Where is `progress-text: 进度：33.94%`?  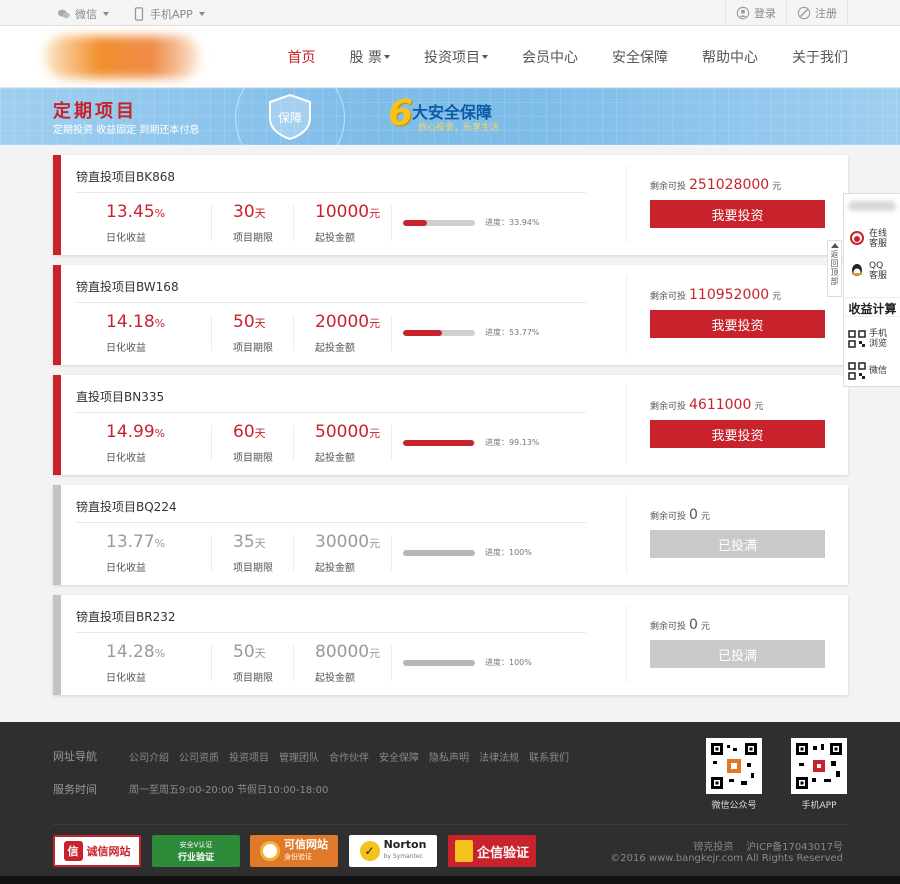
progress-text: 进度：33.94% is located at coordinates (512, 222).